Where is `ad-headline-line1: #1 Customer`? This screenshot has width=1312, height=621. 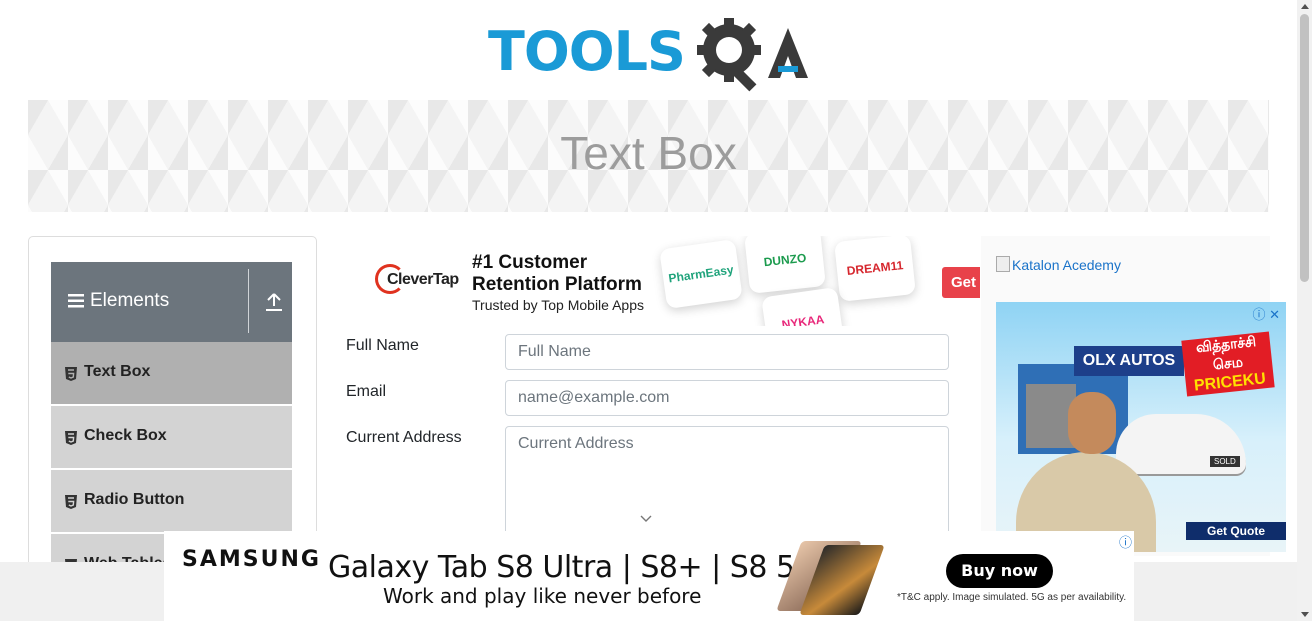
ad-headline-line1: #1 Customer is located at coordinates (530, 262).